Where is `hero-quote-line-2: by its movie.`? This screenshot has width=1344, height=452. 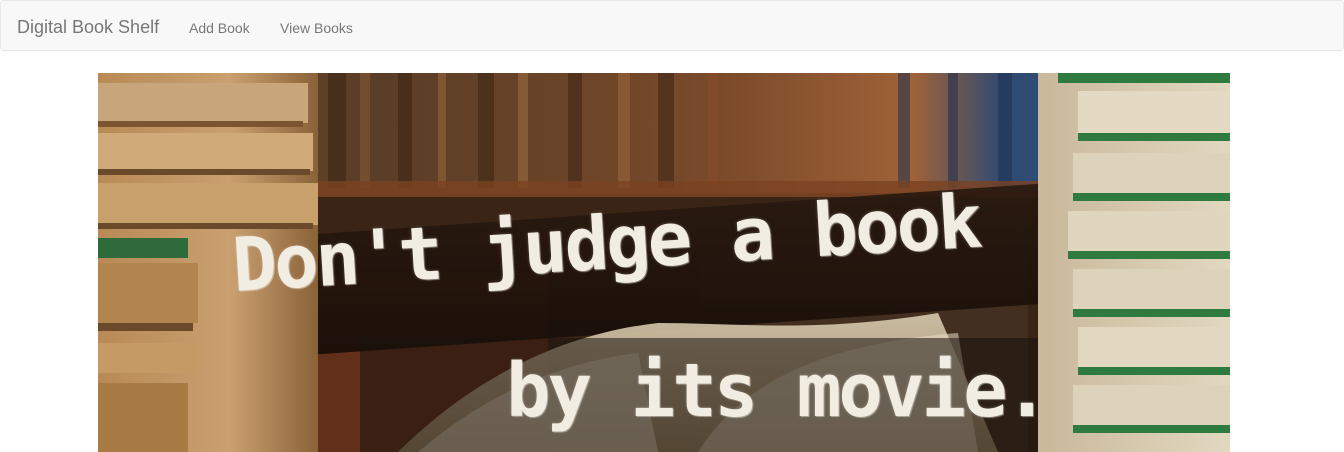 hero-quote-line-2: by its movie. is located at coordinates (777, 391).